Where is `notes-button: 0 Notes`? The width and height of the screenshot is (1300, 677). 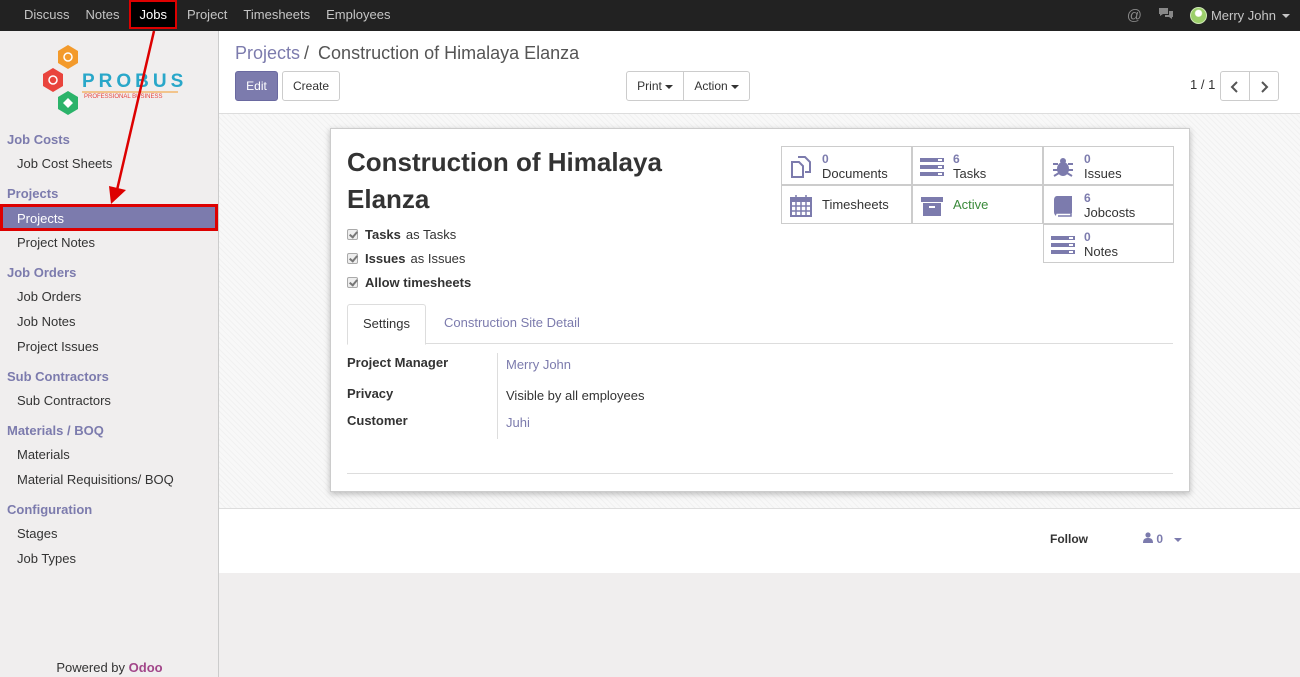
notes-button: 0 Notes is located at coordinates (1108, 243).